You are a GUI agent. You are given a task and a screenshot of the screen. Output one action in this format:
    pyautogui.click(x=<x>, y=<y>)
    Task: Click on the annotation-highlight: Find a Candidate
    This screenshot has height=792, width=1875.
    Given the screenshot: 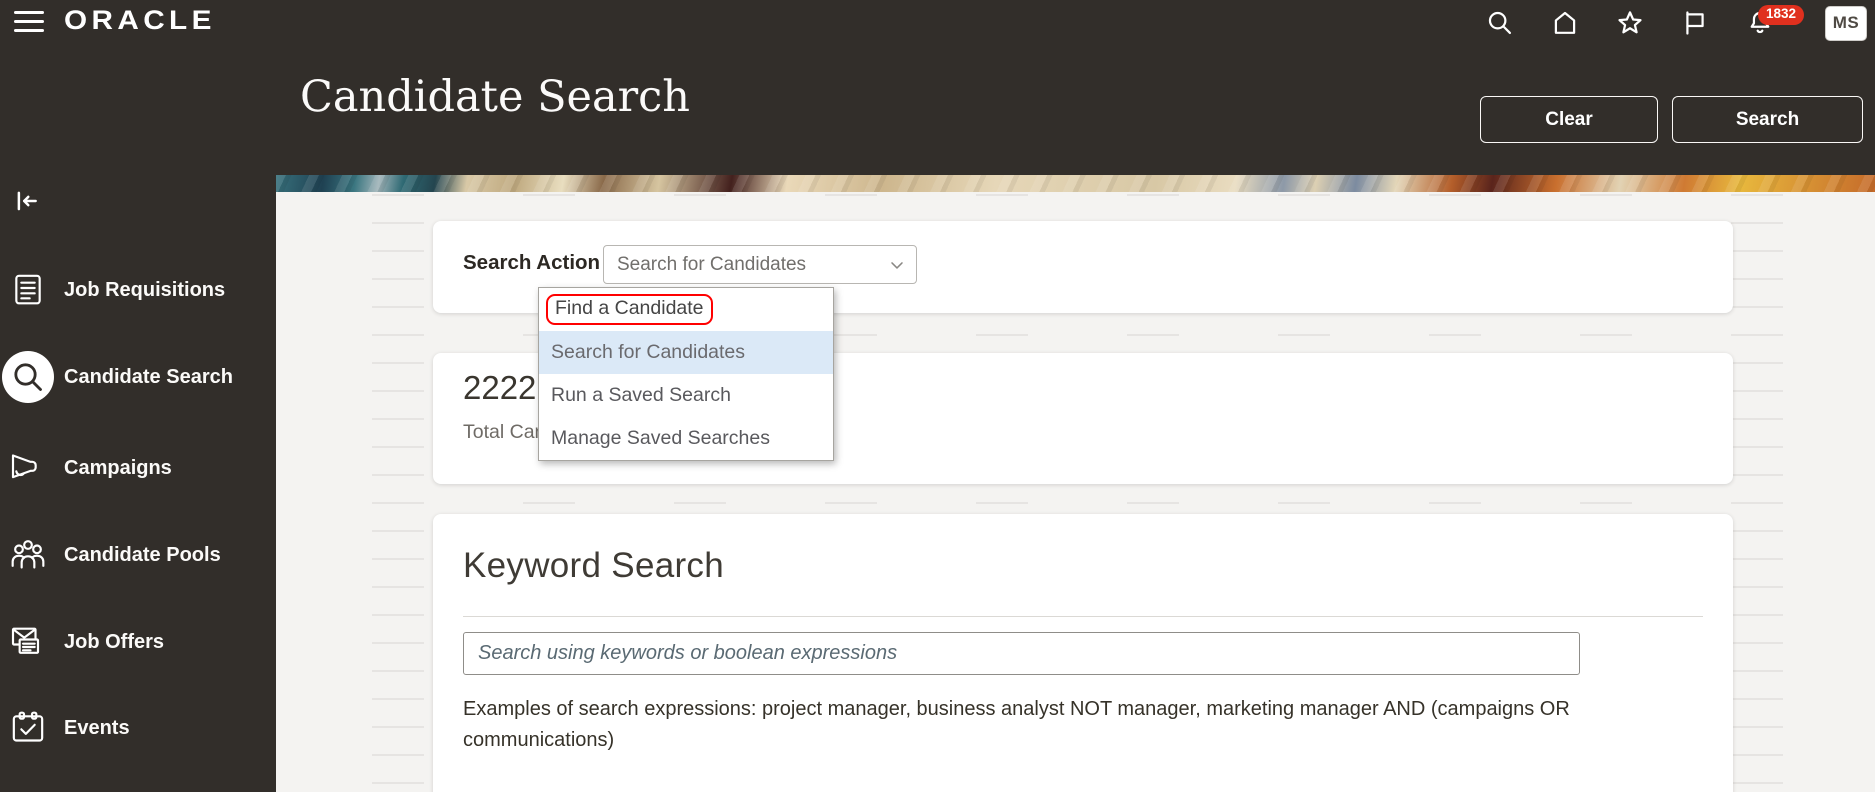 What is the action you would take?
    pyautogui.click(x=629, y=309)
    